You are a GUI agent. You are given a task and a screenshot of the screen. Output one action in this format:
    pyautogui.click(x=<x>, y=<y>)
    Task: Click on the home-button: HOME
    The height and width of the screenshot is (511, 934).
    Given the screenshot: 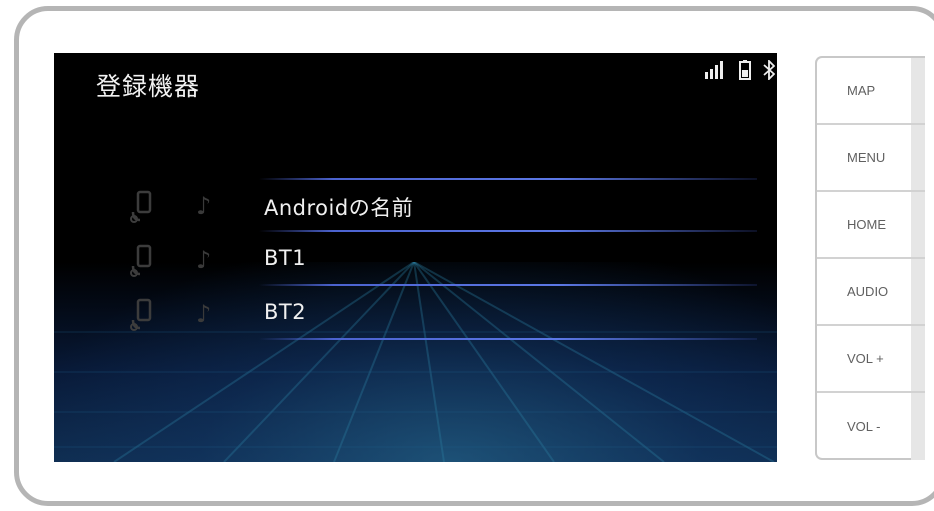 What is the action you would take?
    pyautogui.click(x=871, y=225)
    